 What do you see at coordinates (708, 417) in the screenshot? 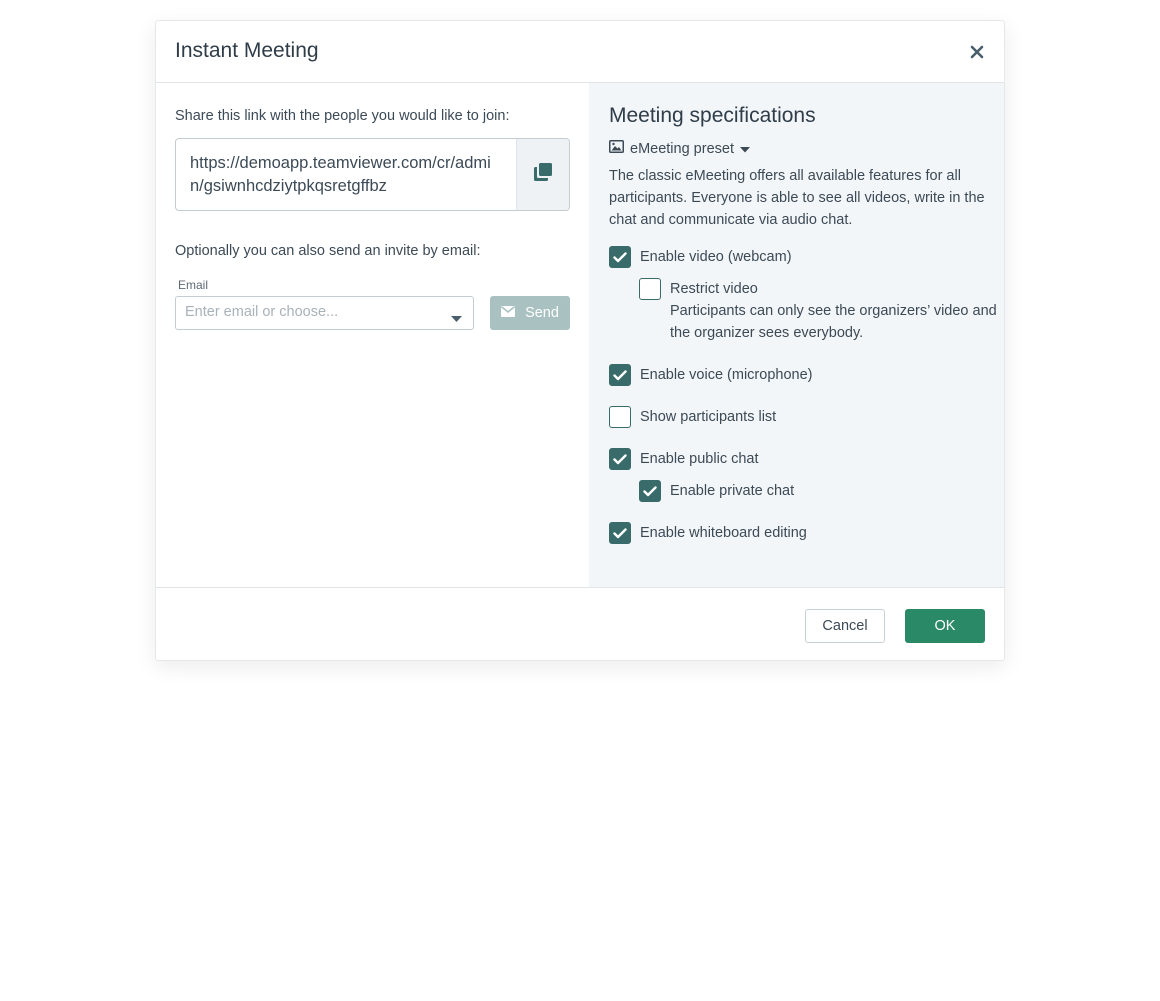
I see `participants-list-label: Show participants list` at bounding box center [708, 417].